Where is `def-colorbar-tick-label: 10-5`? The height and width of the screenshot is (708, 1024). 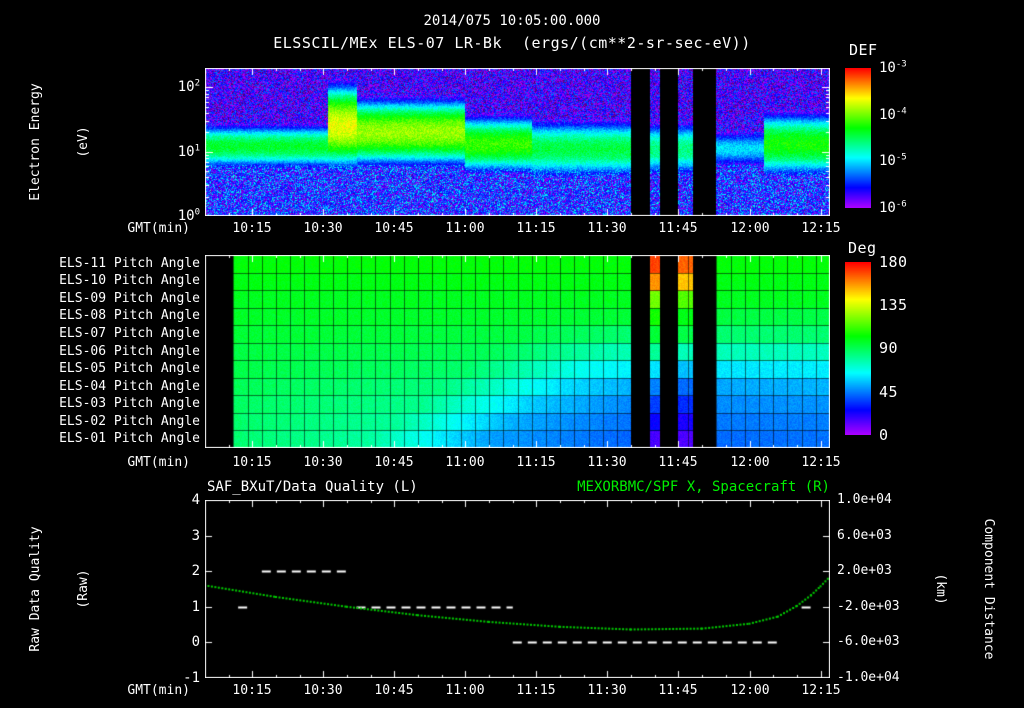 def-colorbar-tick-label: 10-5 is located at coordinates (893, 161).